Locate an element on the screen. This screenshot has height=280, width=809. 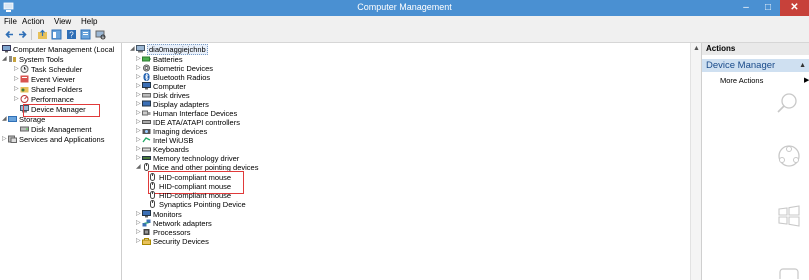
device-category-intel-wiusb: ▷ Intel WiUSB is located at coordinates (164, 140).